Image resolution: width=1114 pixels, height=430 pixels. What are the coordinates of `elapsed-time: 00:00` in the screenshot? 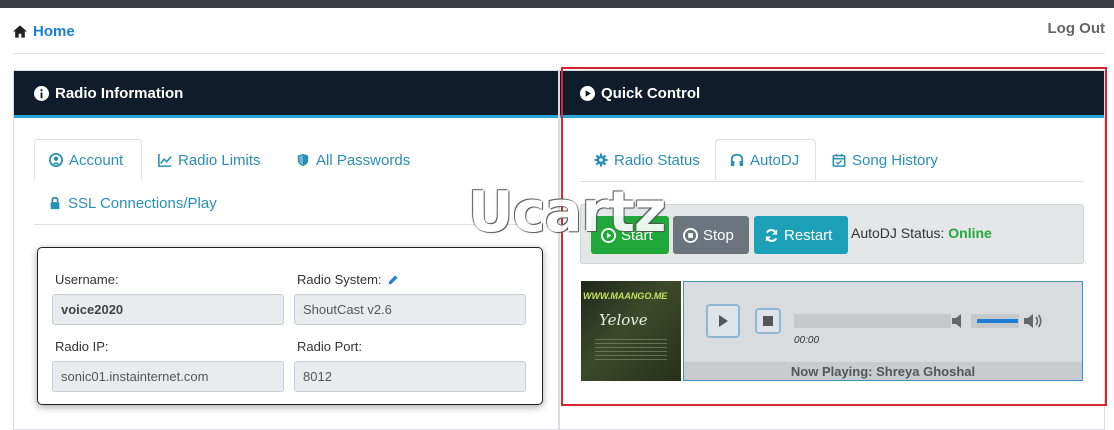 It's located at (807, 340).